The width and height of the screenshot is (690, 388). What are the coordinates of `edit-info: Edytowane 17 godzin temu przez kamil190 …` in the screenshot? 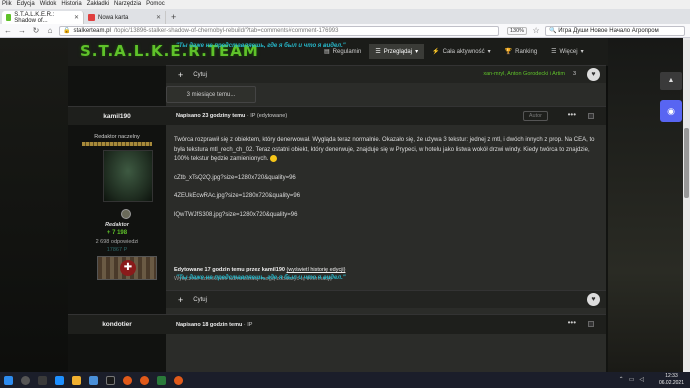 It's located at (259, 270).